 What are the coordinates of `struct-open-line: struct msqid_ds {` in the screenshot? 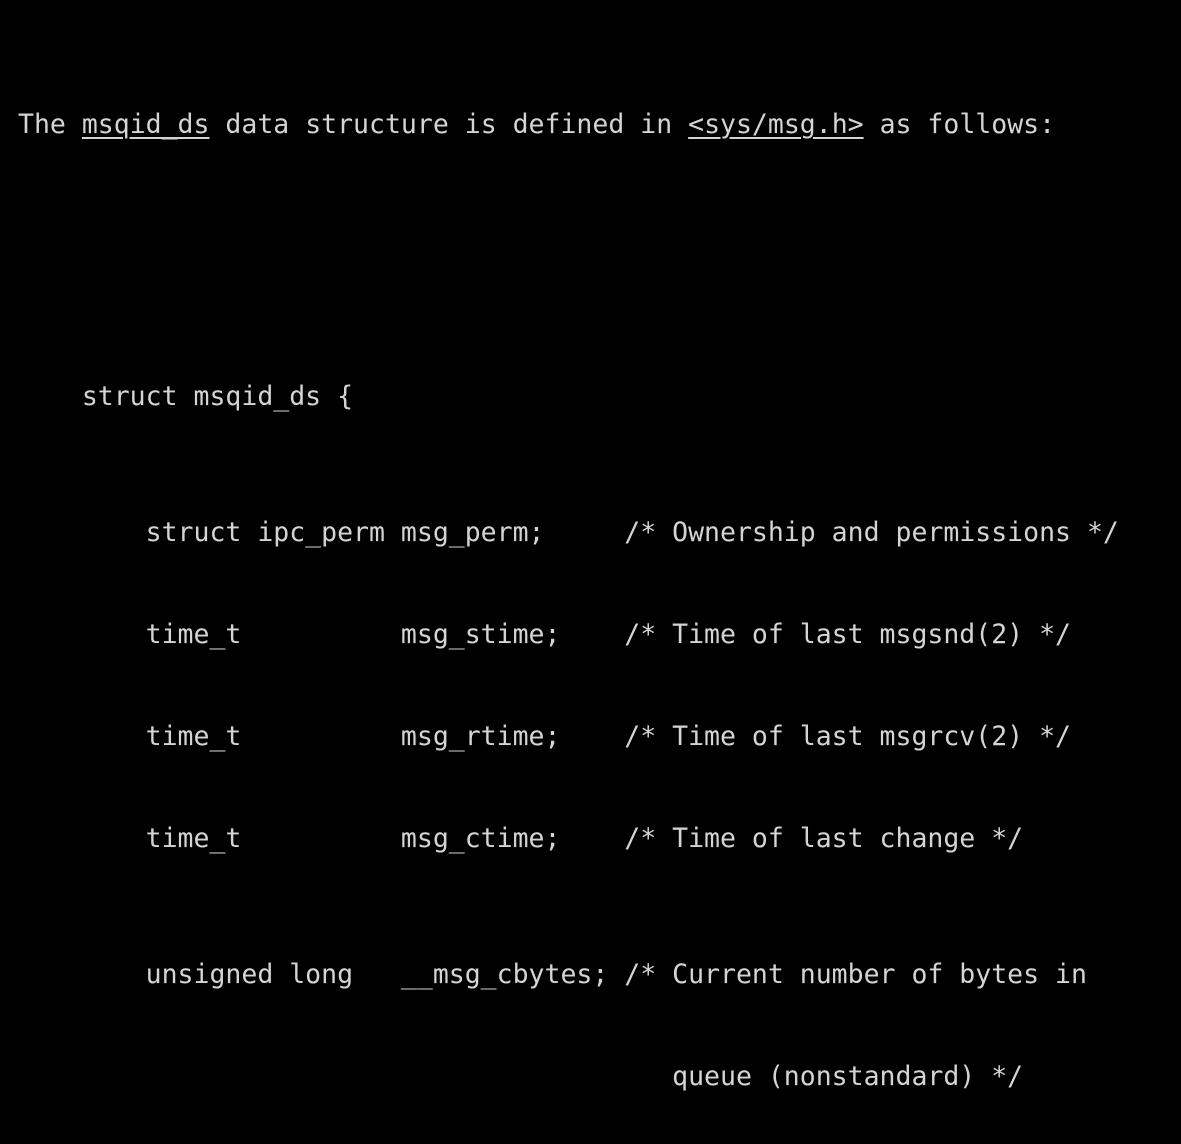 It's located at (186, 396).